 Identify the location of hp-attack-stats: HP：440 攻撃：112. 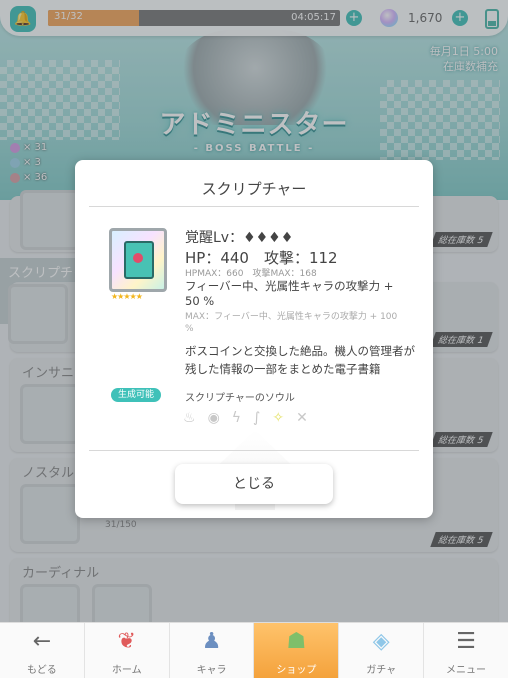
(261, 258).